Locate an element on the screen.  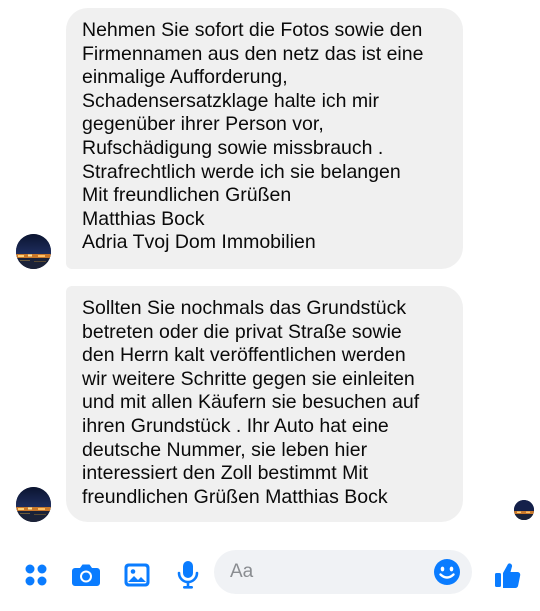
gallery-icon is located at coordinates (137, 575).